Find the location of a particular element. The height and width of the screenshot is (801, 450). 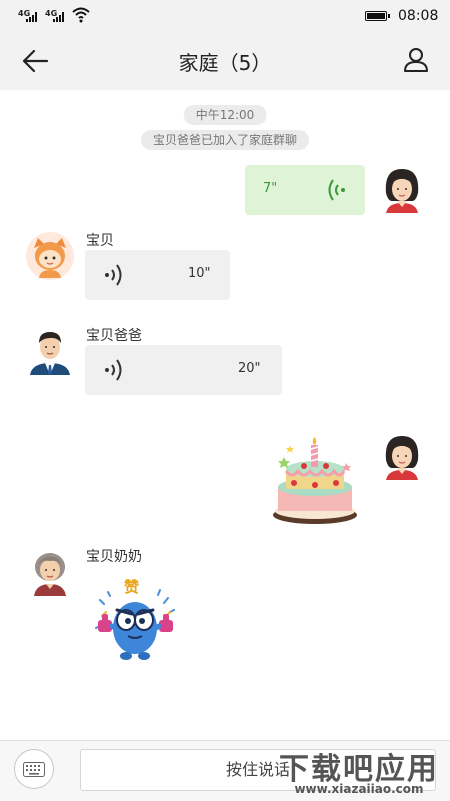

baobei-baba-avatar is located at coordinates (50, 351).